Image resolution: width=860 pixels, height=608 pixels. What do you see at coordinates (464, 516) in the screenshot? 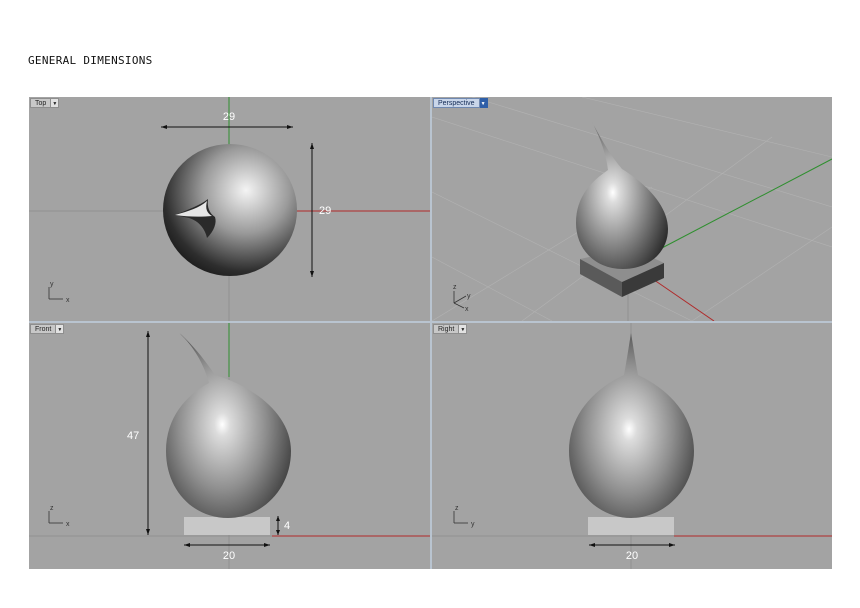
I see `axis-indicator-icon: z y` at bounding box center [464, 516].